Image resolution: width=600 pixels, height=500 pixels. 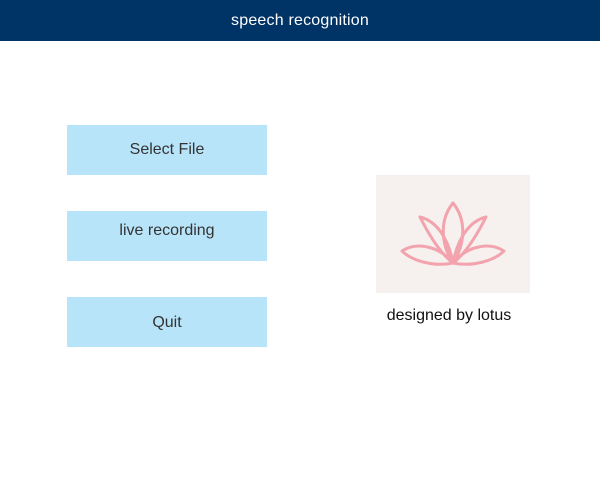 What do you see at coordinates (167, 322) in the screenshot?
I see `quit-button: Quit` at bounding box center [167, 322].